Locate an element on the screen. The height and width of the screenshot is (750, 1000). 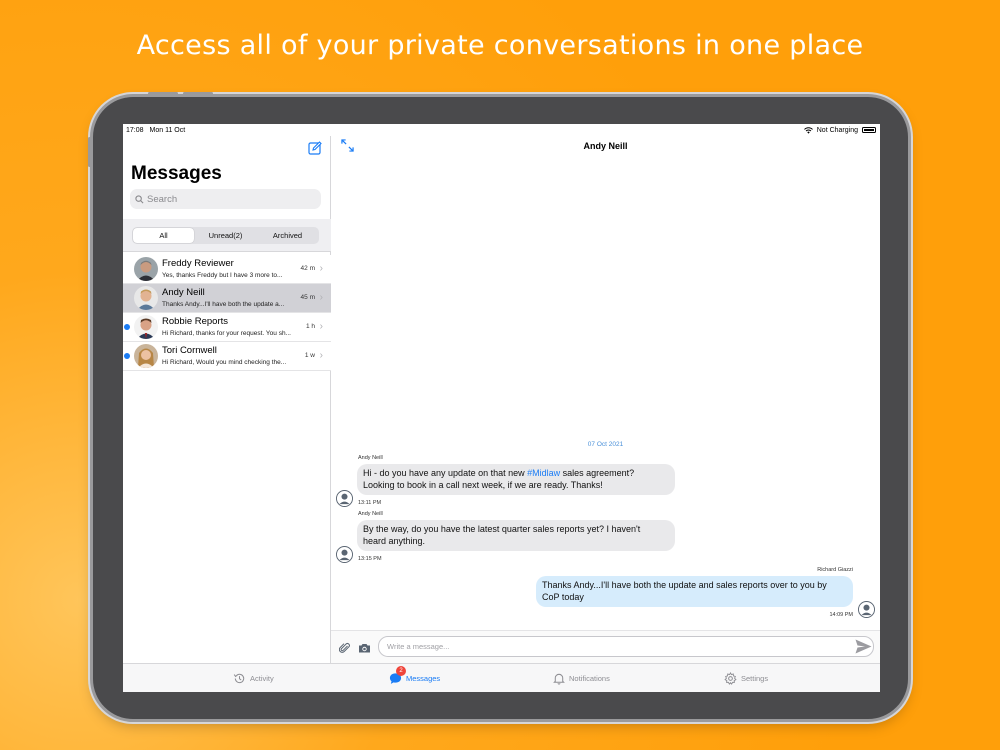
filter-segmented-control: All Unread(2) Archived is located at coordinates (225, 235).